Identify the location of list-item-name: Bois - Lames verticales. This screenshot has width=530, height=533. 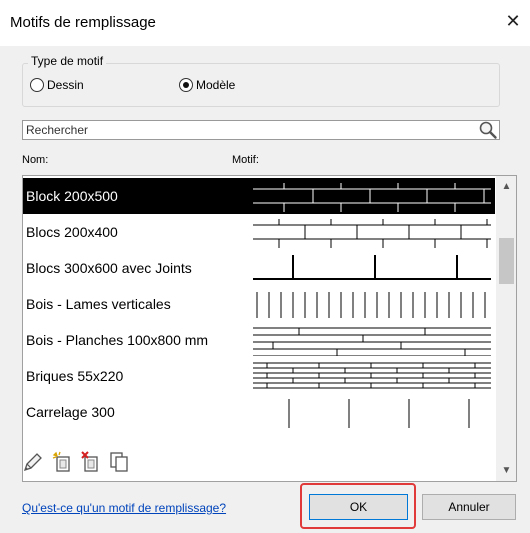
(98, 304).